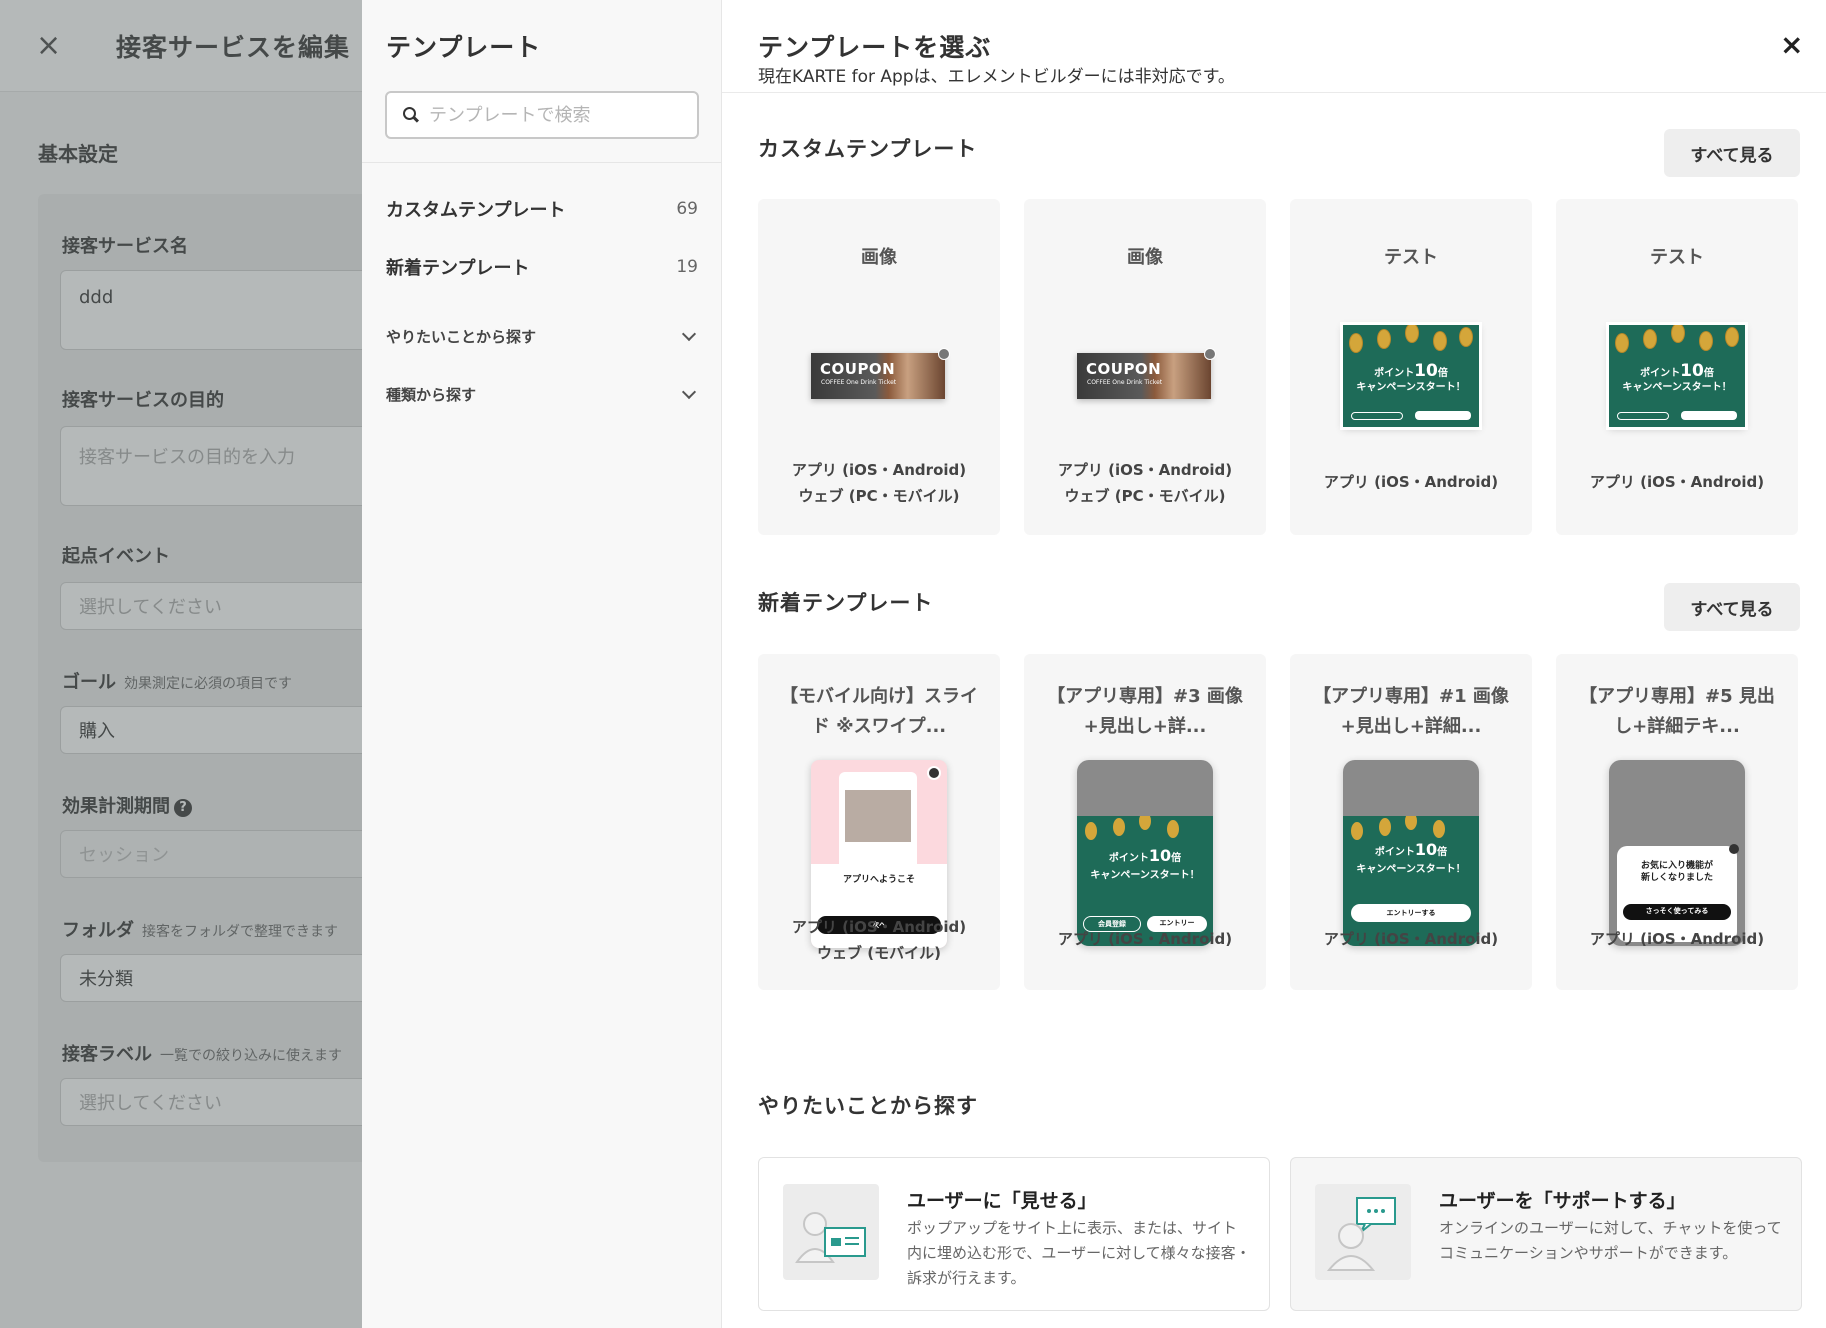 This screenshot has height=1328, width=1826. Describe the element at coordinates (1002, 1201) in the screenshot. I see `idea-title: ユーザーに「見せる」` at that location.